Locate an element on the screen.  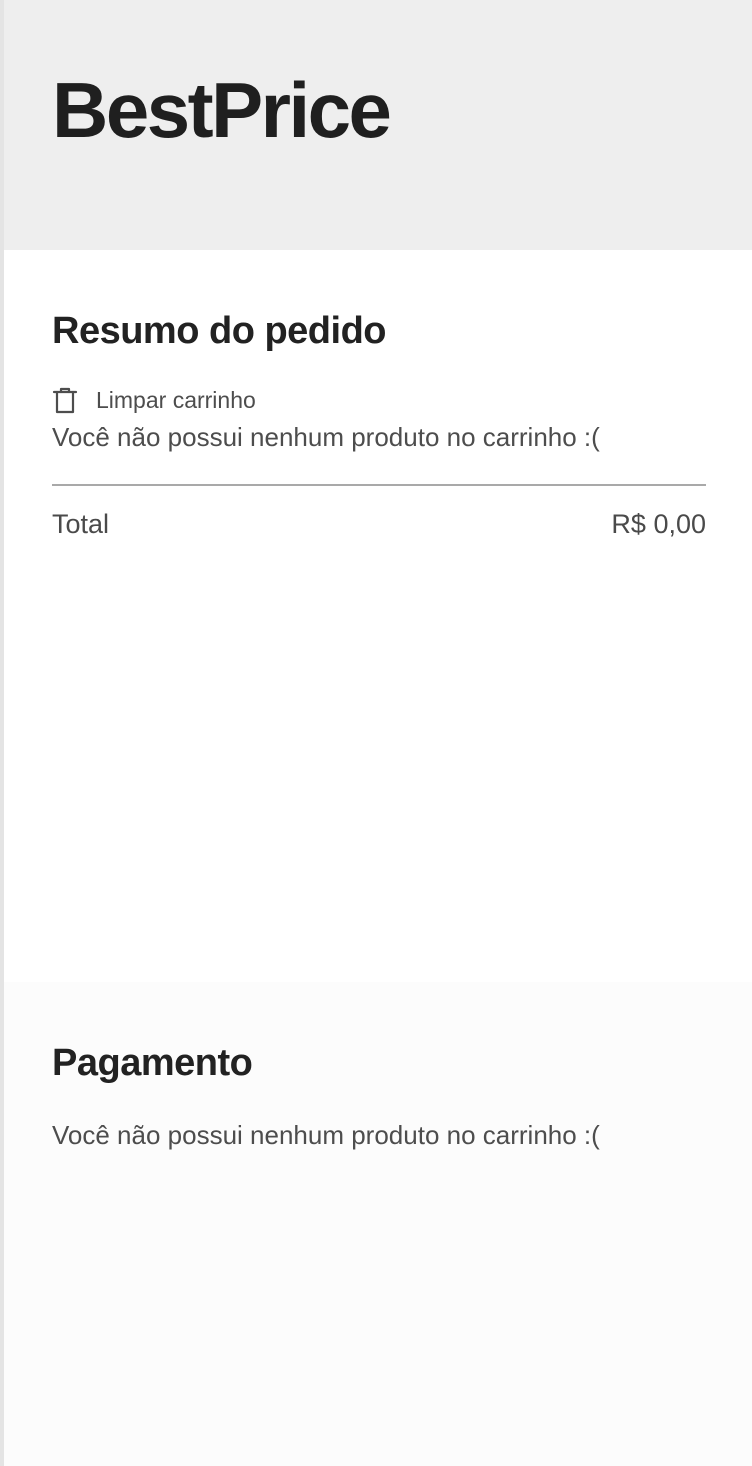
payment-title: Pagamento is located at coordinates (152, 1063).